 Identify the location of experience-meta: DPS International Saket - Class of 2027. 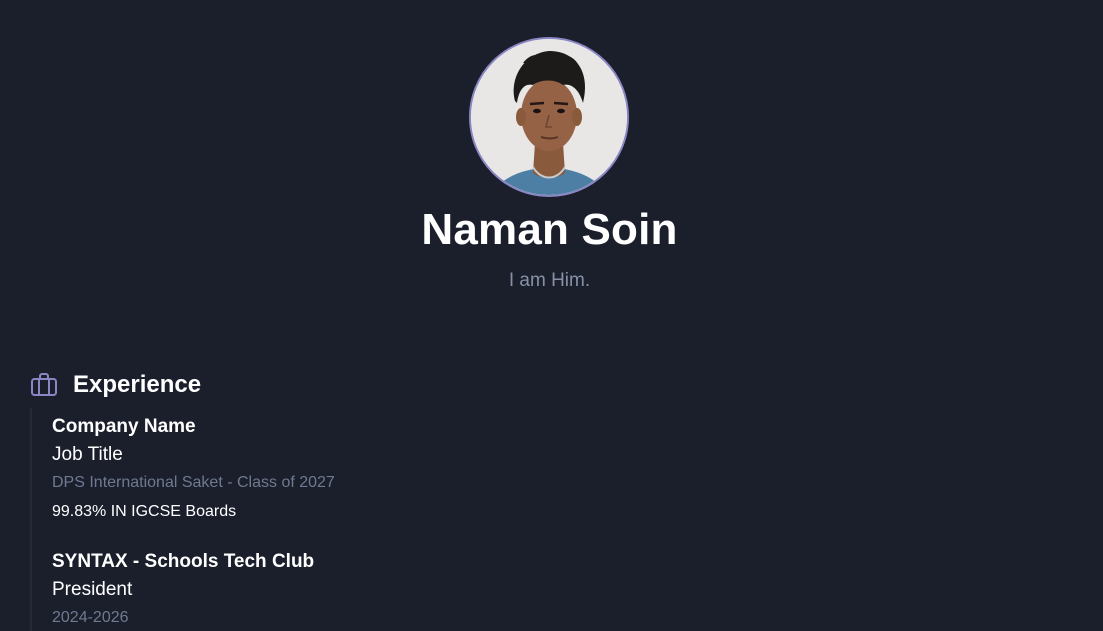
(193, 482).